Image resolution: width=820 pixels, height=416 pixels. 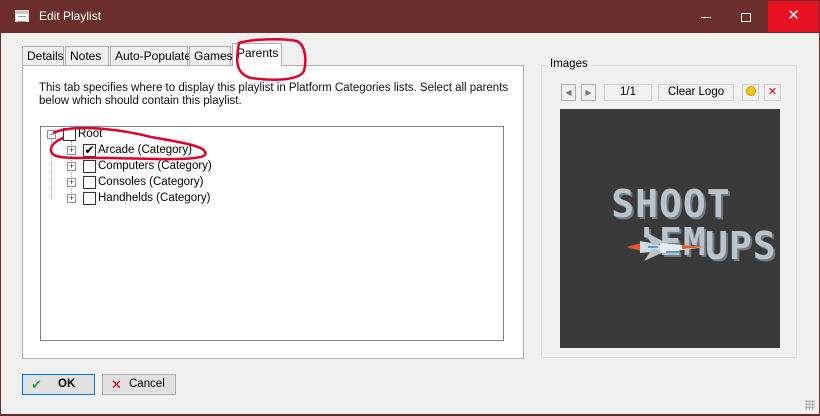 I want to click on tree-node-label: Root, so click(x=90, y=134).